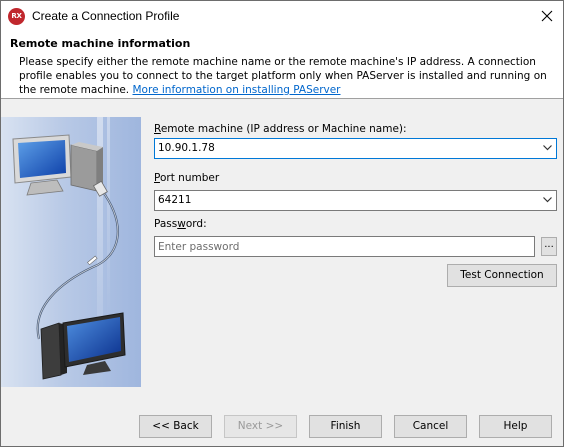 The image size is (564, 447). I want to click on password-input, so click(343, 246).